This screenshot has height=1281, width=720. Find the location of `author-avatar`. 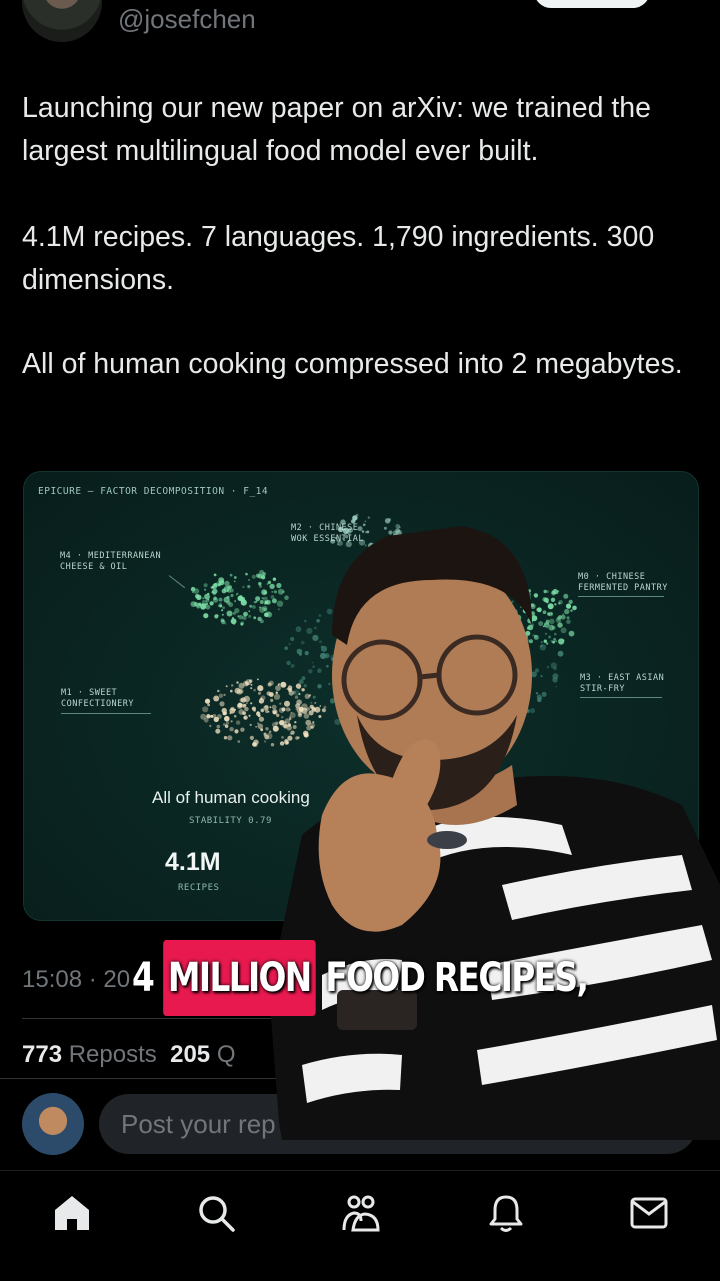

author-avatar is located at coordinates (62, 21).